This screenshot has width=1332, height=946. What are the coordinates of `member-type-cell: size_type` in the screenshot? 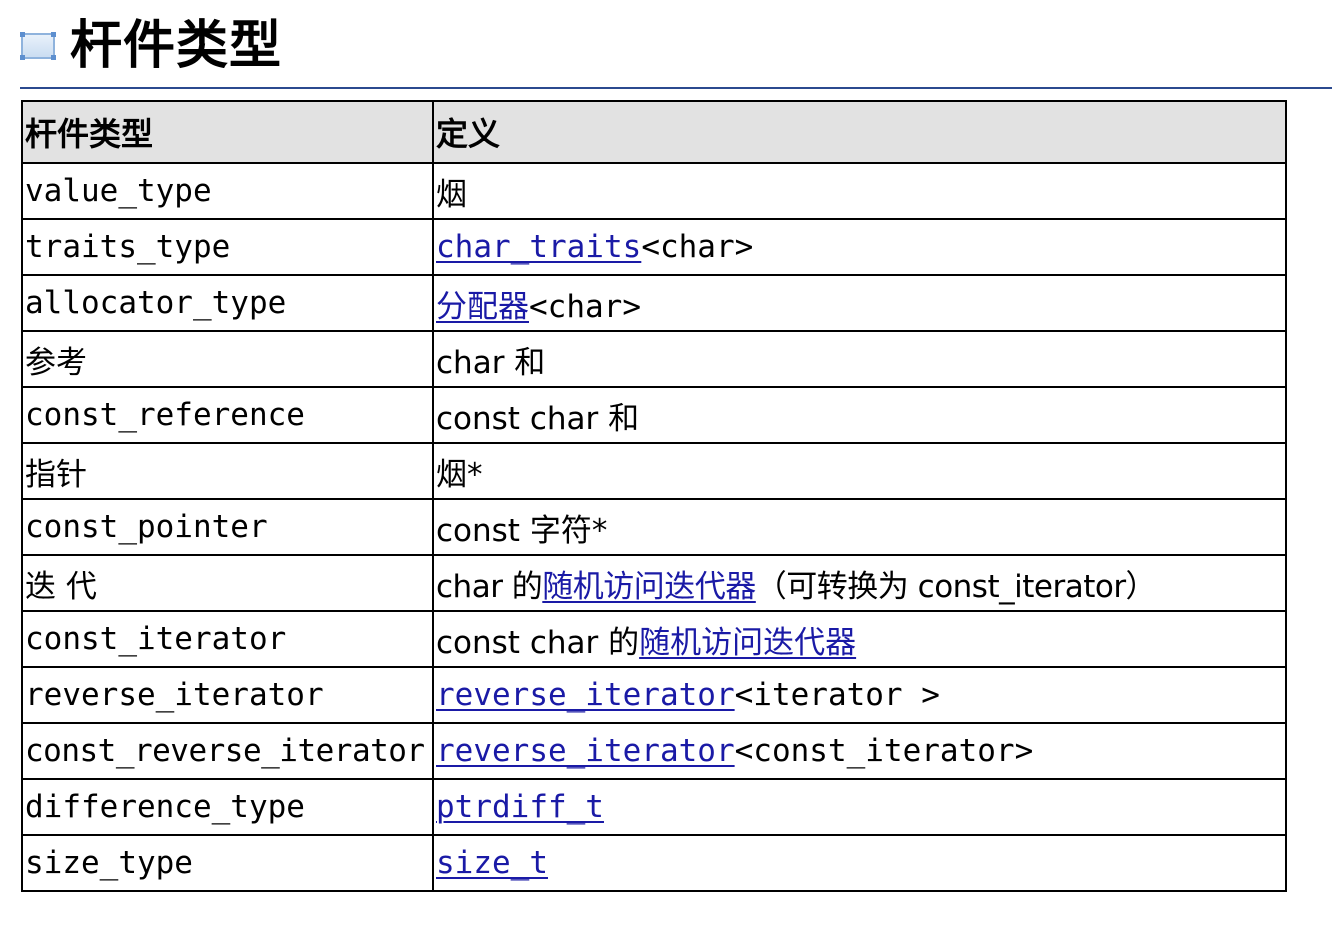 It's located at (227, 863).